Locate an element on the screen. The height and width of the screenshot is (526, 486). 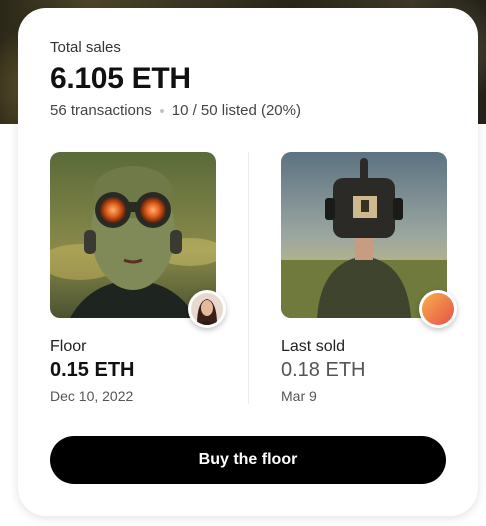
last-sold-owner-avatar is located at coordinates (438, 309).